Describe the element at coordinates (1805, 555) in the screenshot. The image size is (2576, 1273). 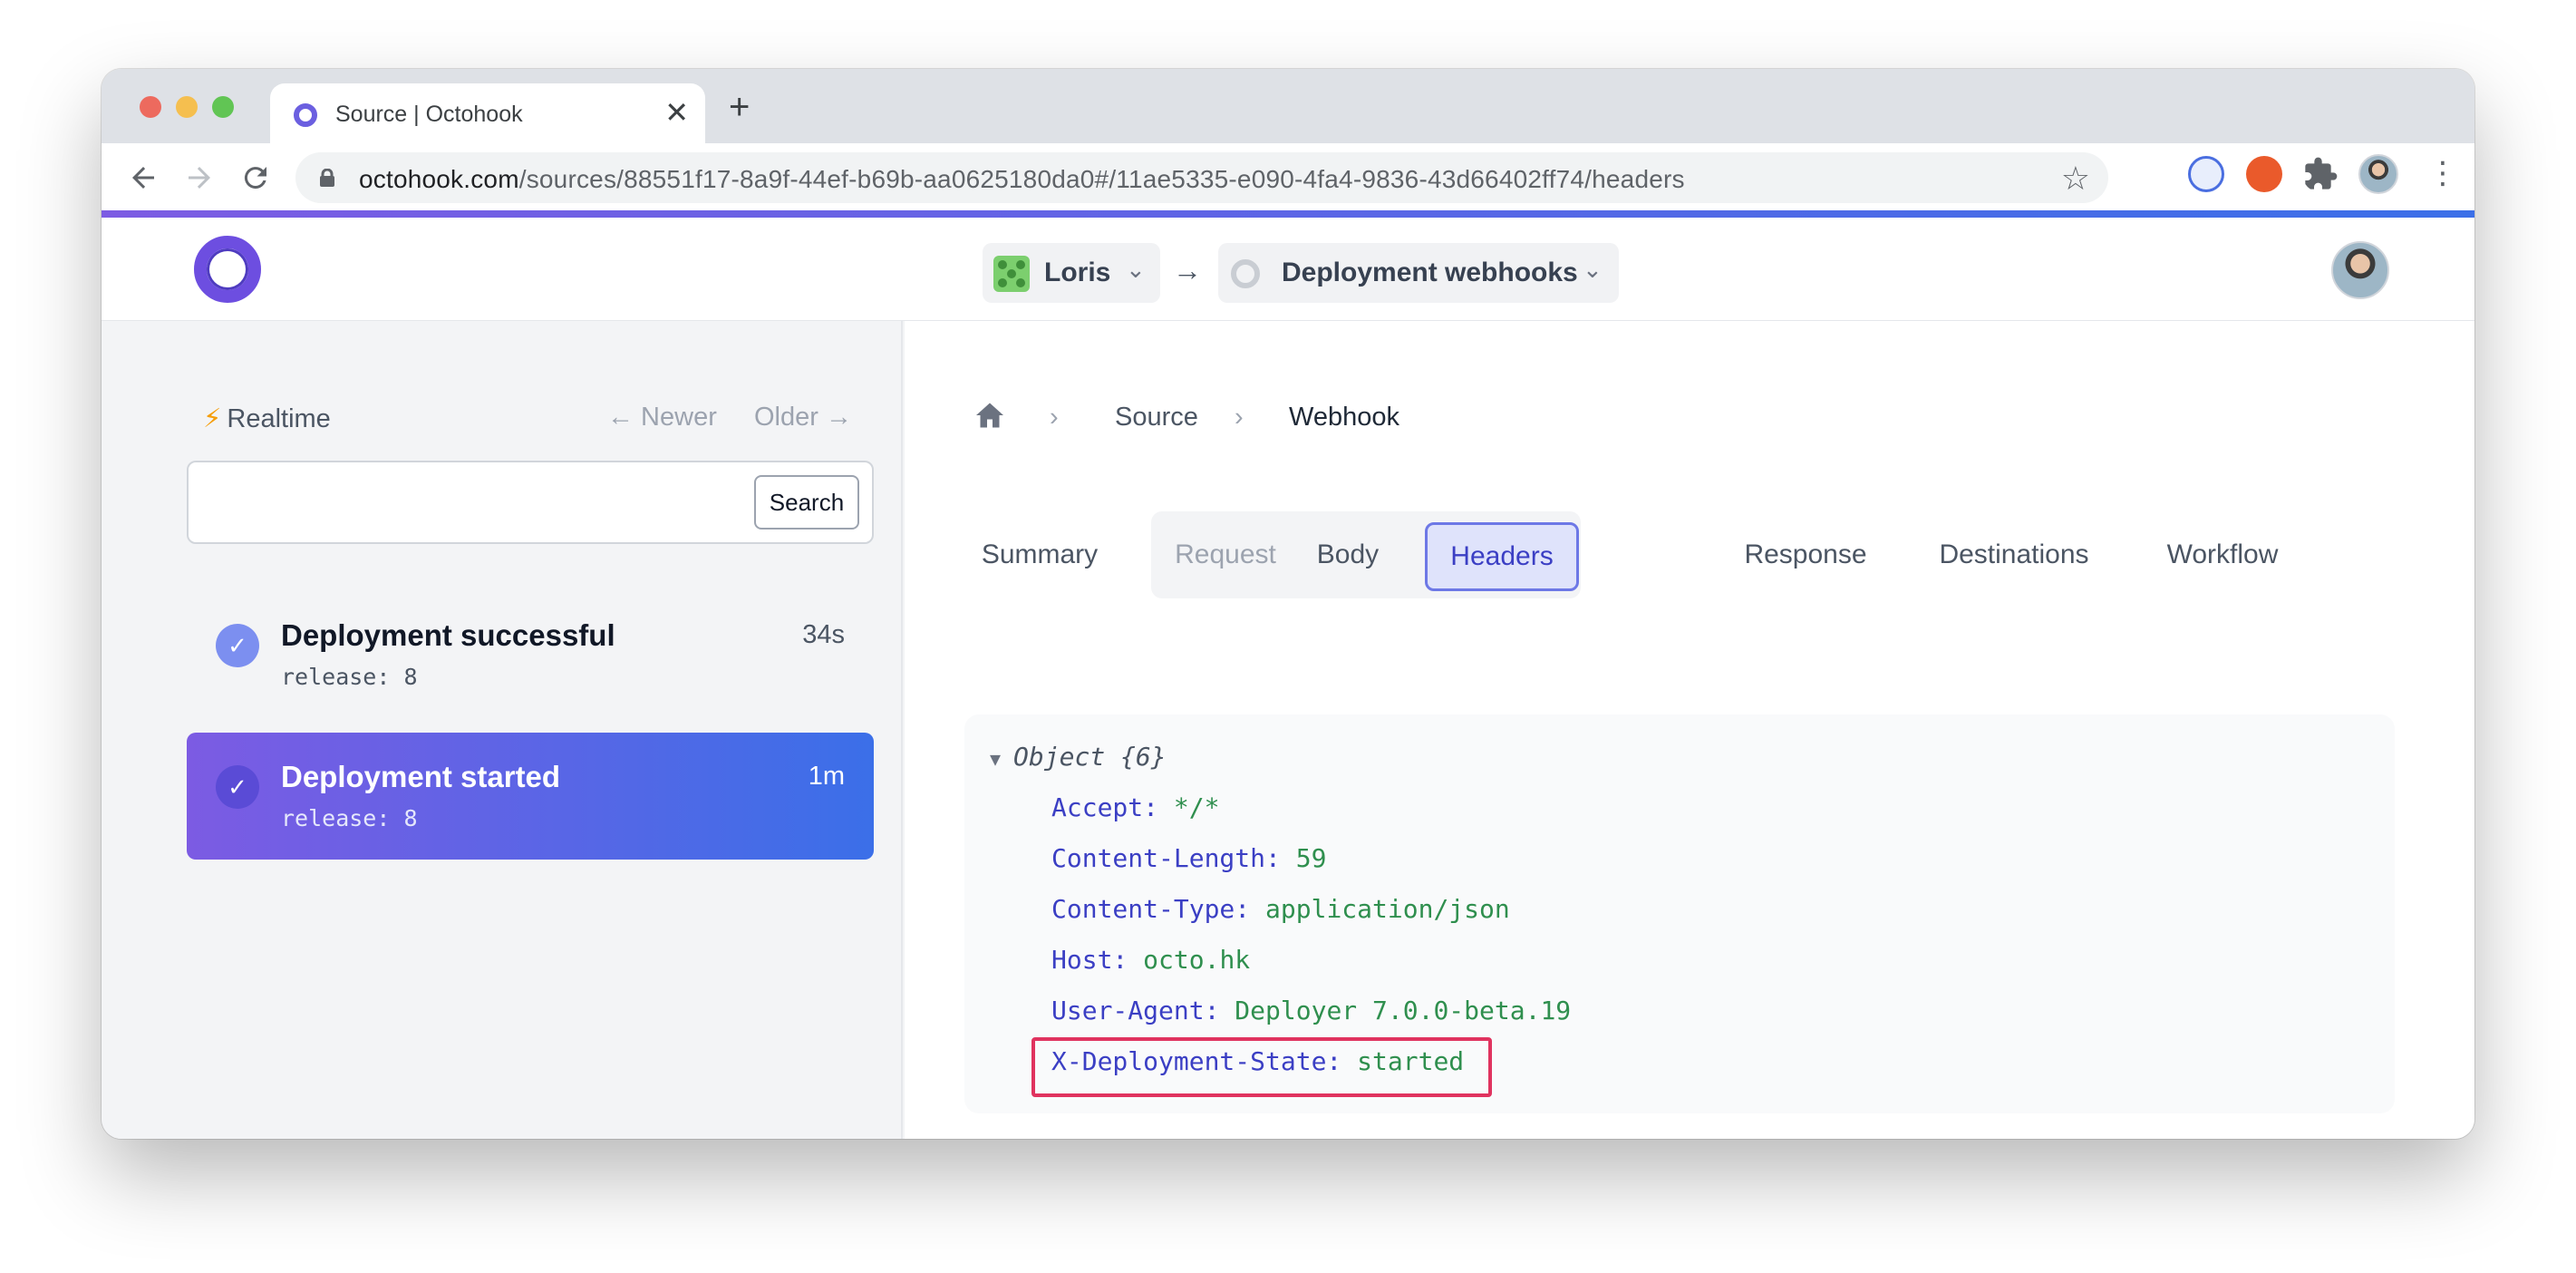
I see `tab-response: Response` at that location.